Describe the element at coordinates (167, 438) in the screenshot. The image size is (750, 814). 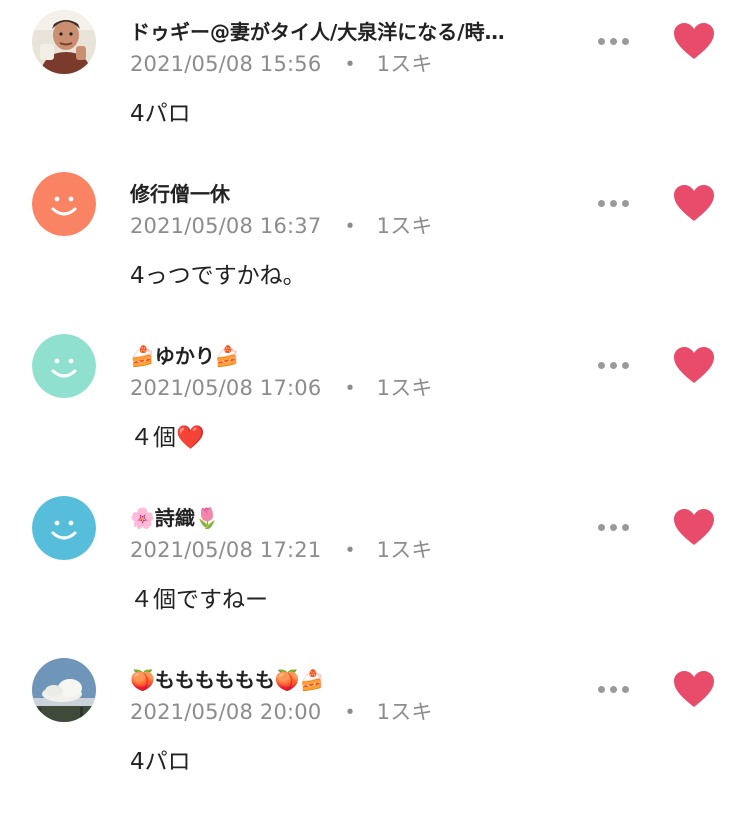
I see `comment-text: ４個❤️` at that location.